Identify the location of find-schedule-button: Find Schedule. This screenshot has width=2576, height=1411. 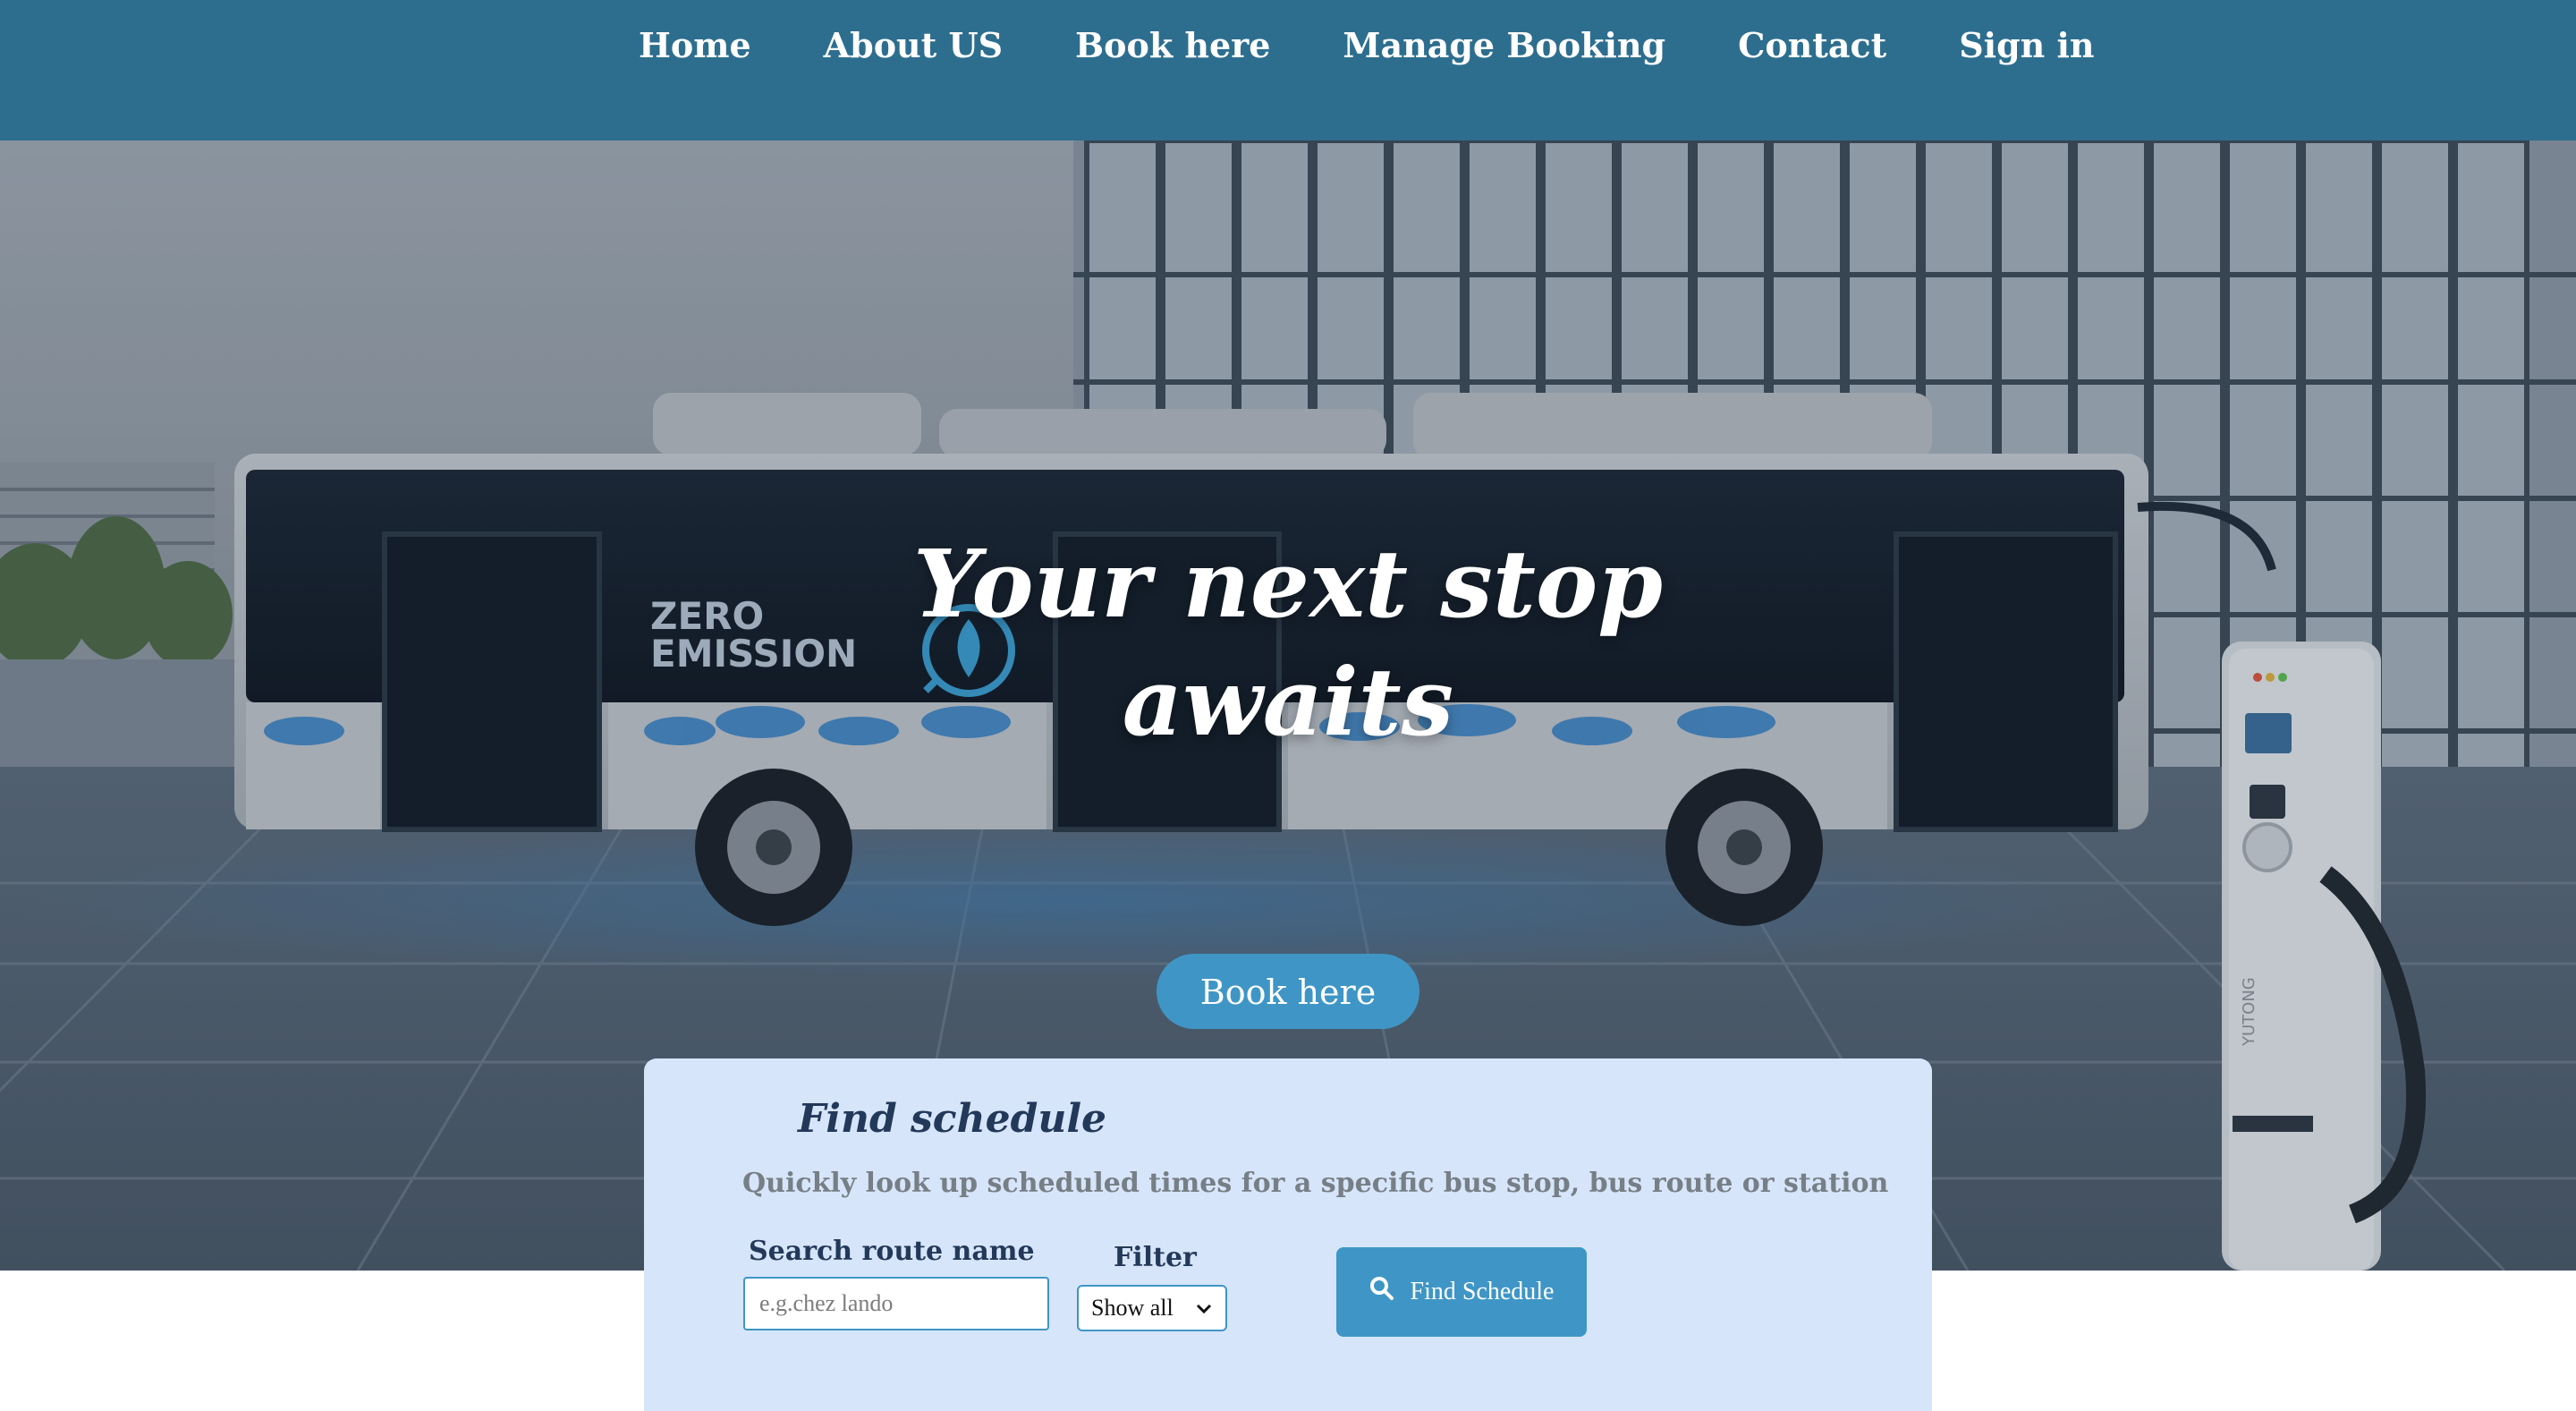
(1461, 1292).